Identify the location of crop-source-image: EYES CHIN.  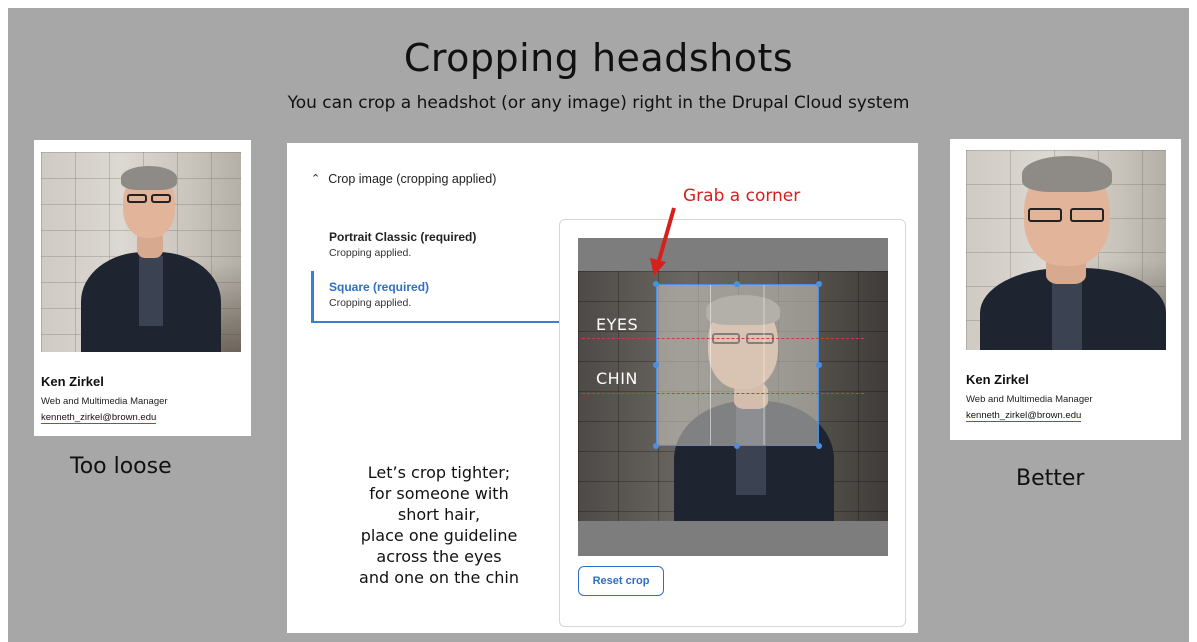
(733, 396).